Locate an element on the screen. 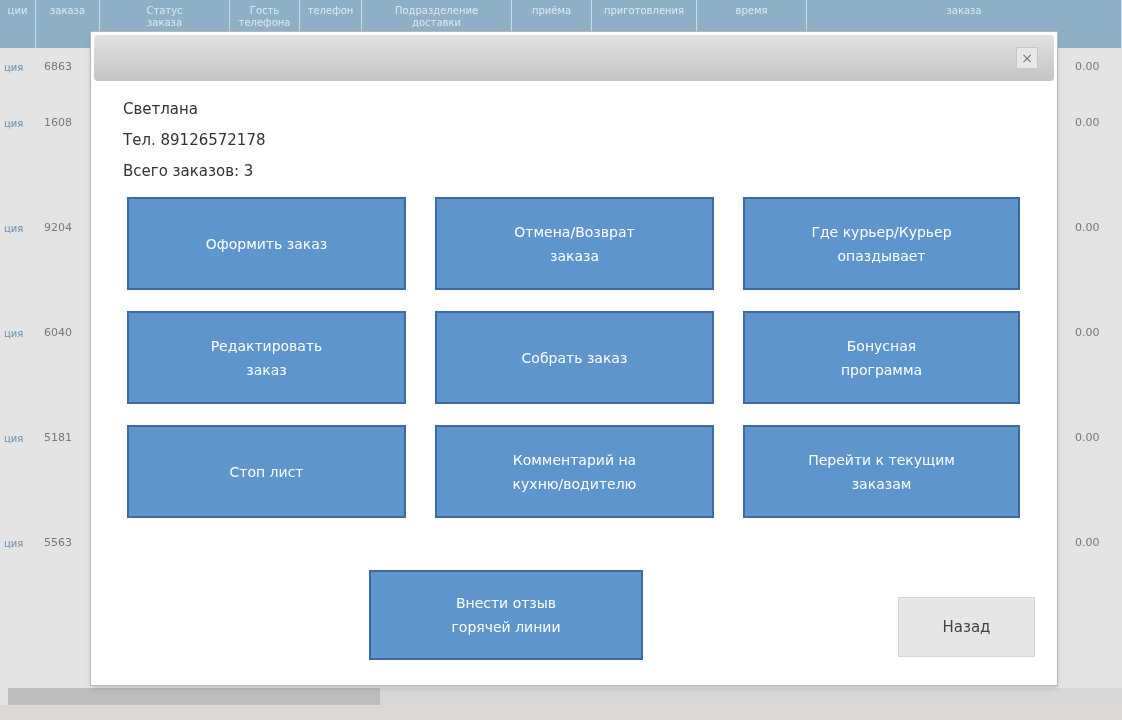 This screenshot has height=720, width=1122. total-orders: Всего заказов: 3 is located at coordinates (189, 171).